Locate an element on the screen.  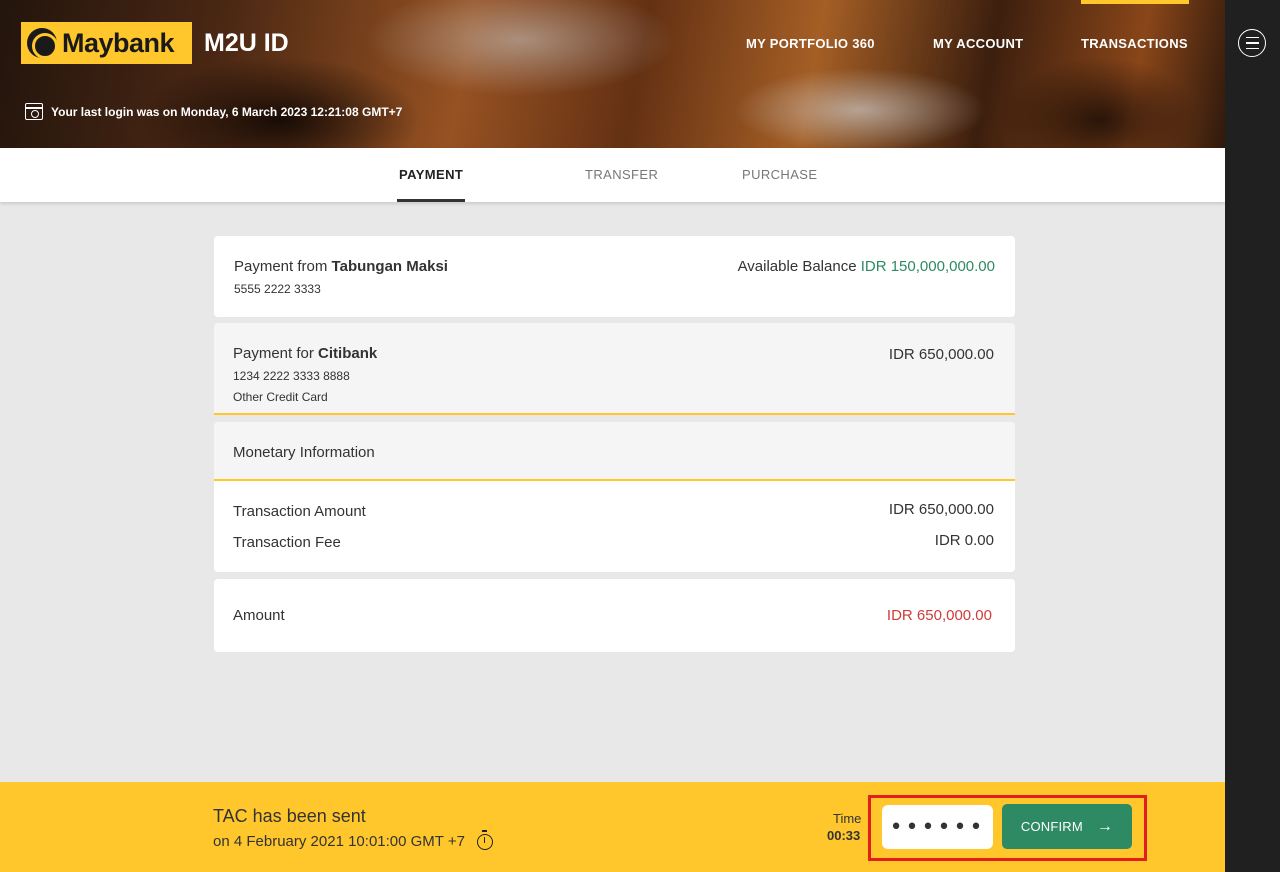
transaction-amount-value: IDR 650,000.00 is located at coordinates (941, 509).